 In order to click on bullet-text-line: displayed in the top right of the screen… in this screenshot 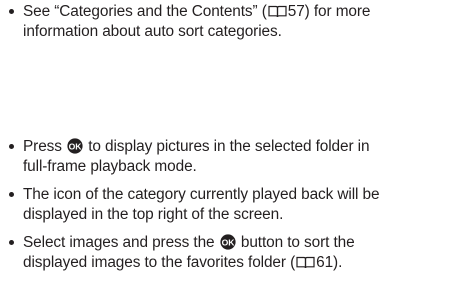, I will do `click(153, 214)`.